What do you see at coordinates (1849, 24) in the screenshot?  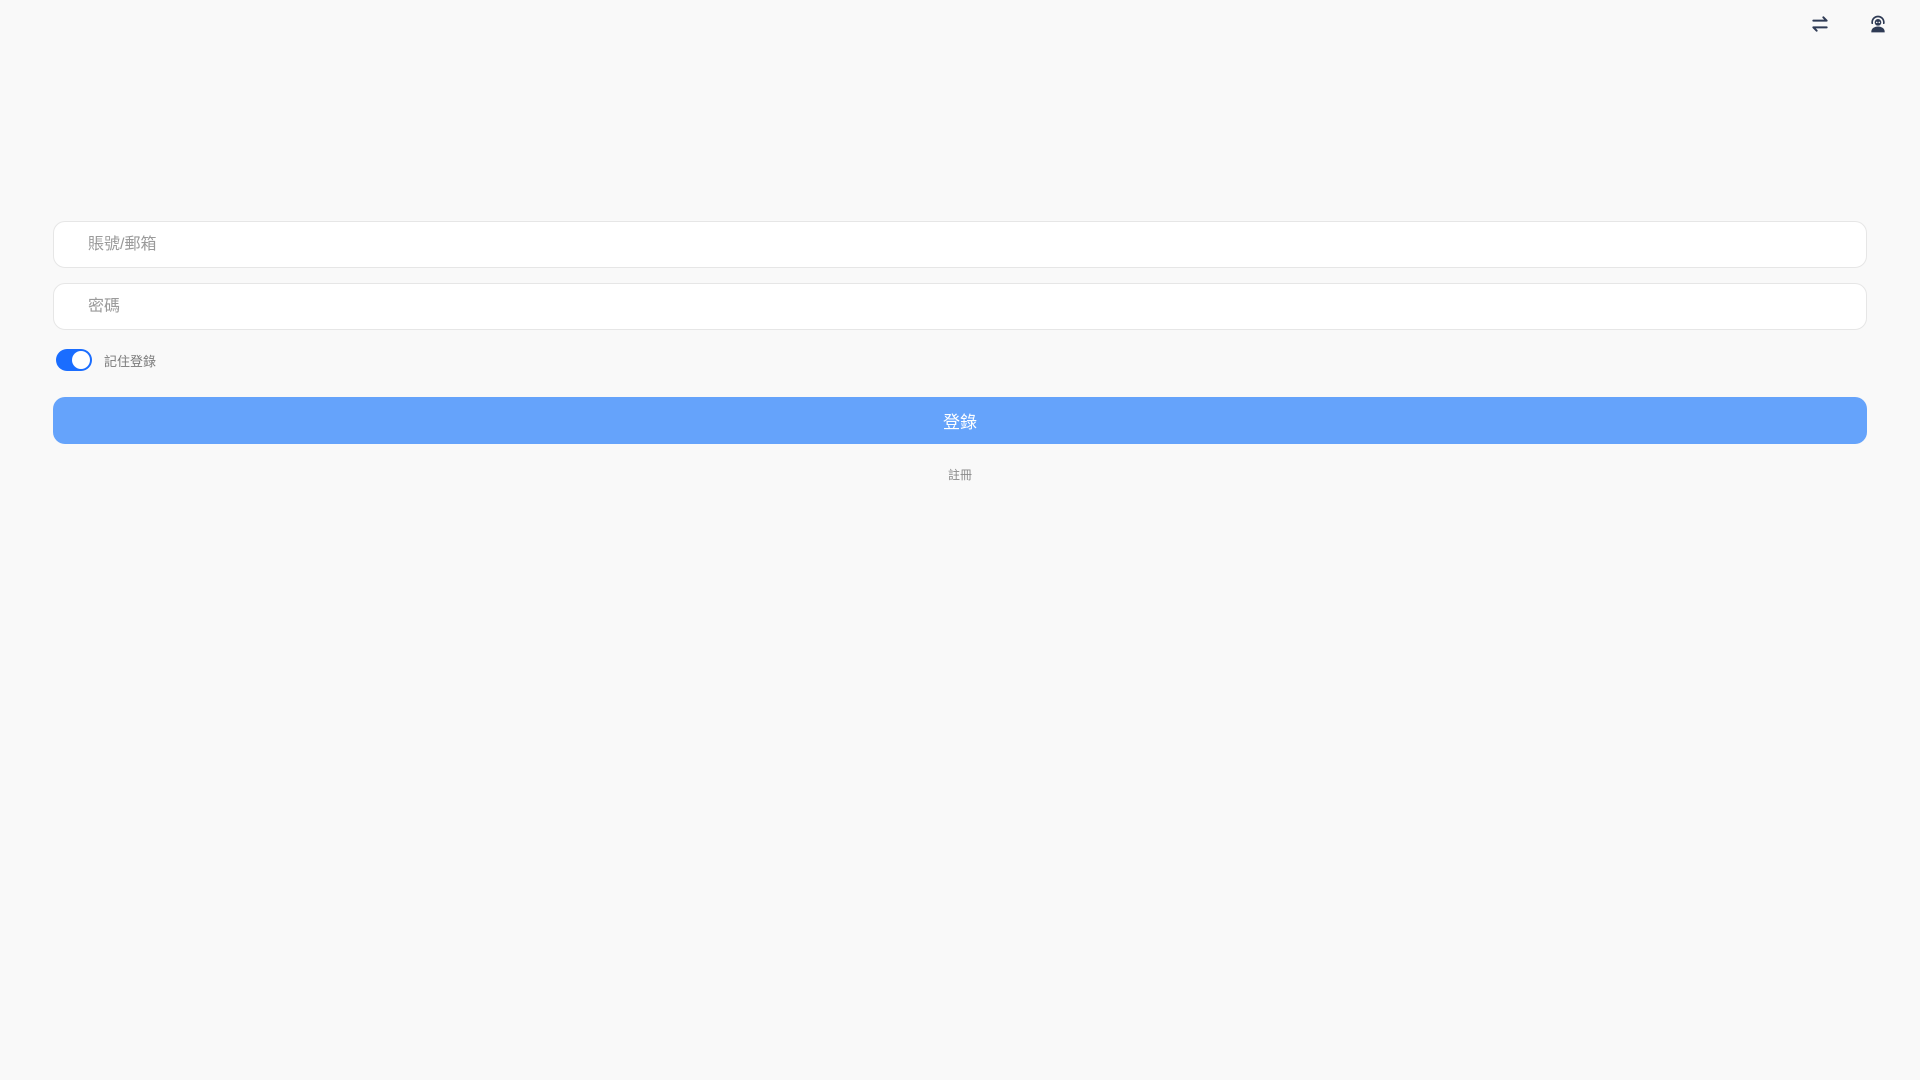 I see `top-toolbar` at bounding box center [1849, 24].